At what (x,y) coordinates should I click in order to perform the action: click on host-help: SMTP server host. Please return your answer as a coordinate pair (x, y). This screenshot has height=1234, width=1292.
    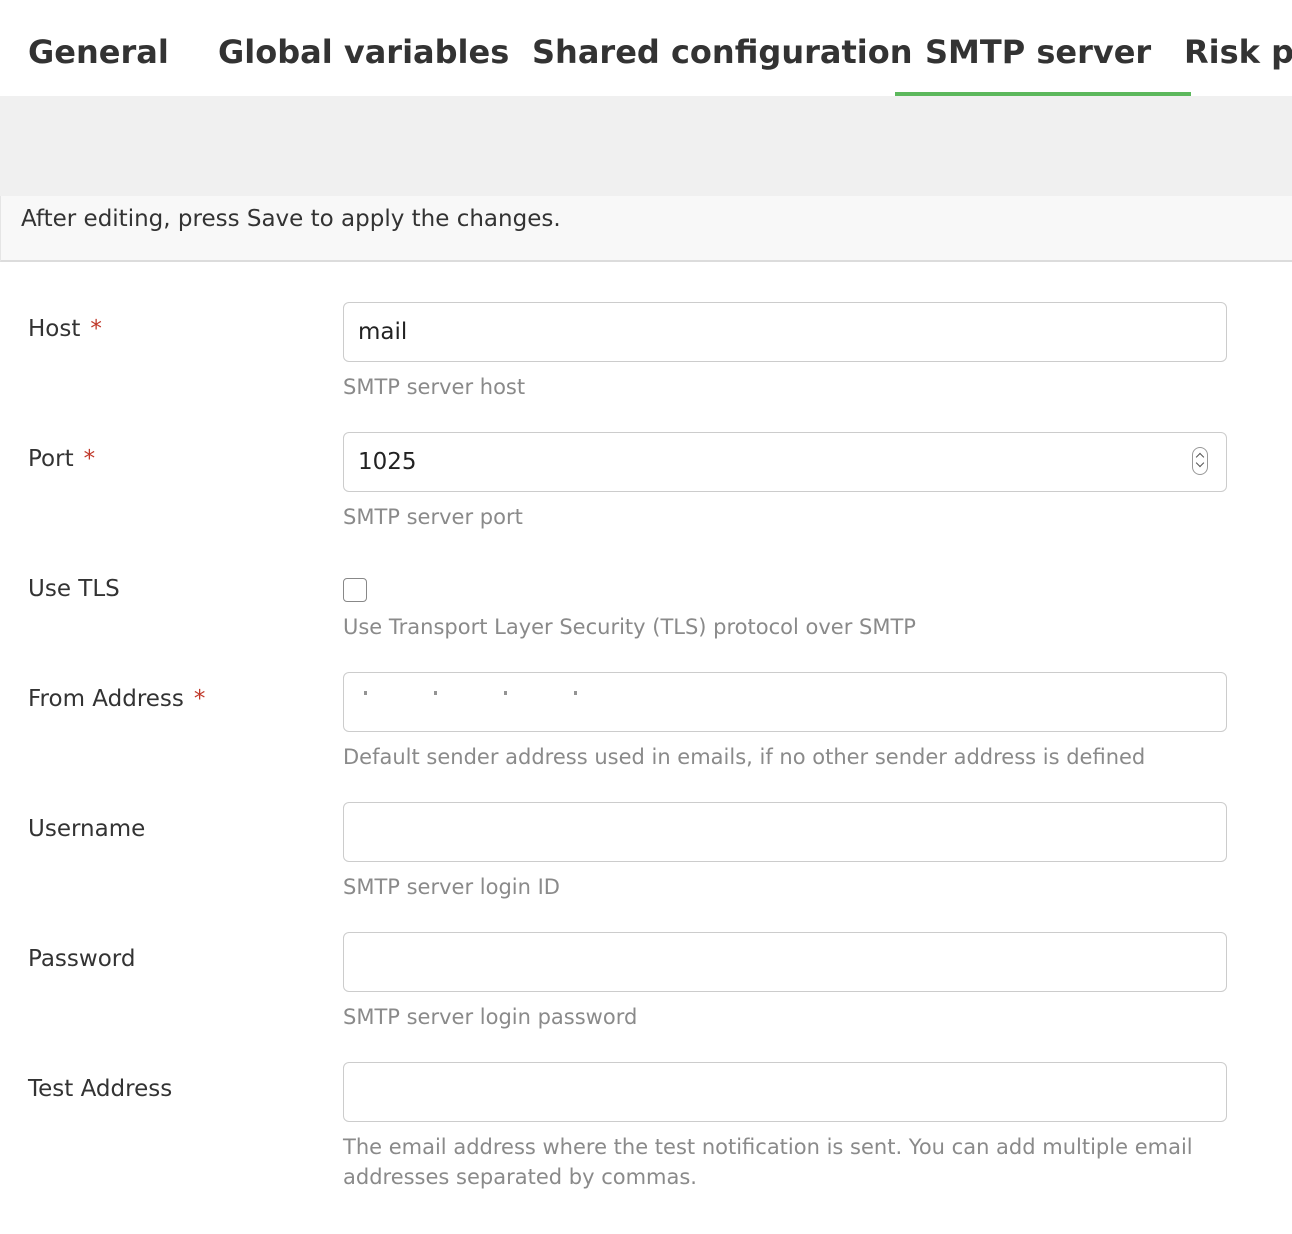
    Looking at the image, I should click on (434, 387).